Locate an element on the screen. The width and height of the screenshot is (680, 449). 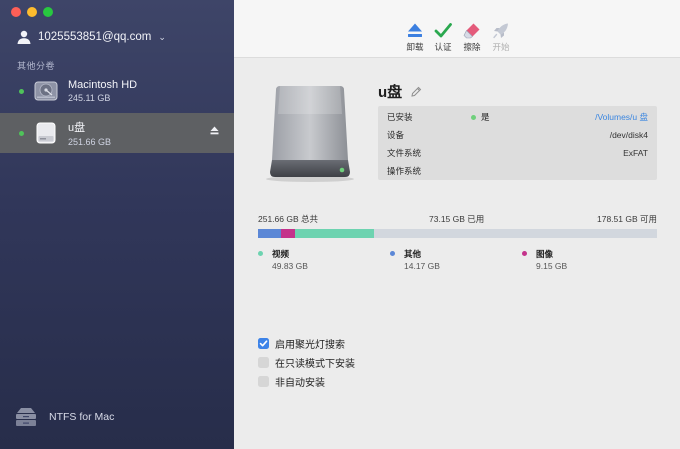
info-label: 文件系统 is located at coordinates (404, 153).